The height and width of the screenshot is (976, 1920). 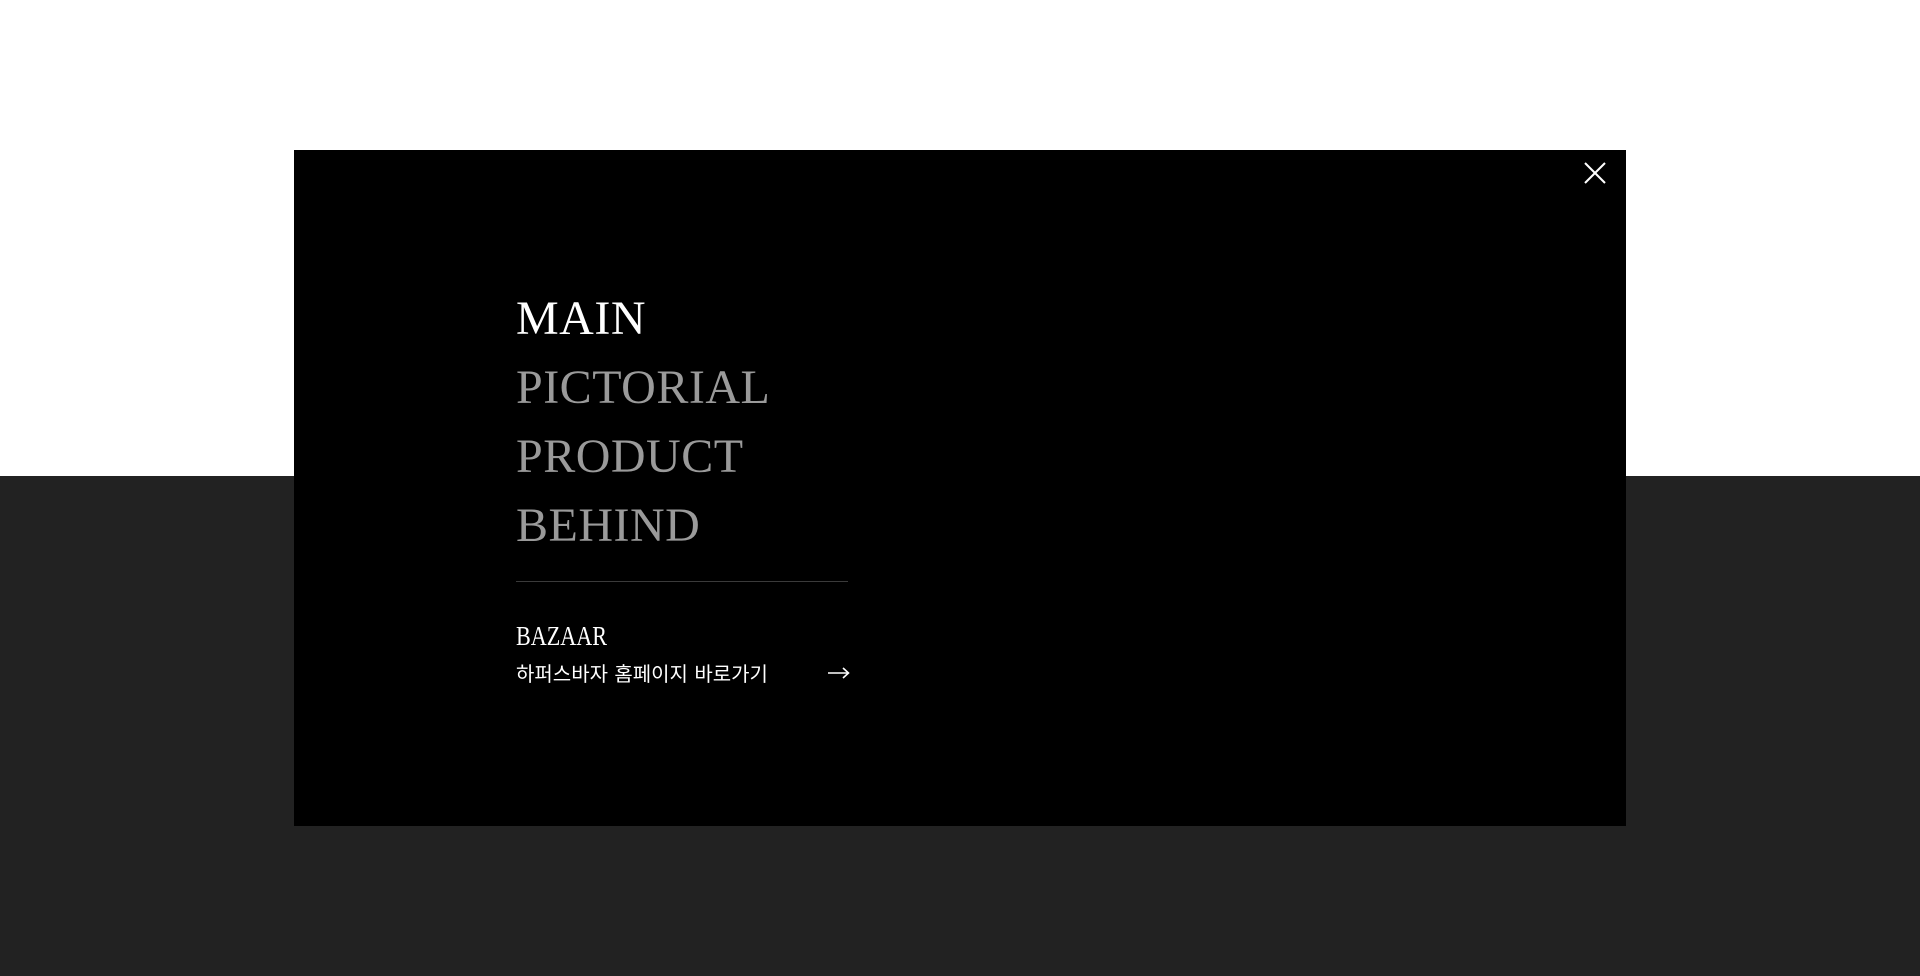 What do you see at coordinates (683, 318) in the screenshot?
I see `menu-item-main: MAIN` at bounding box center [683, 318].